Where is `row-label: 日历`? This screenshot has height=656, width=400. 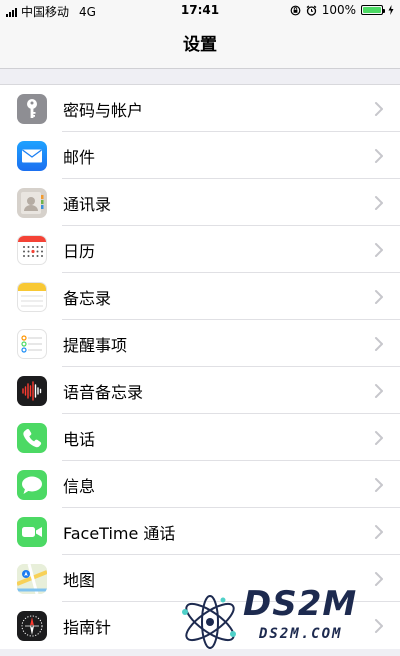 row-label: 日历 is located at coordinates (79, 251).